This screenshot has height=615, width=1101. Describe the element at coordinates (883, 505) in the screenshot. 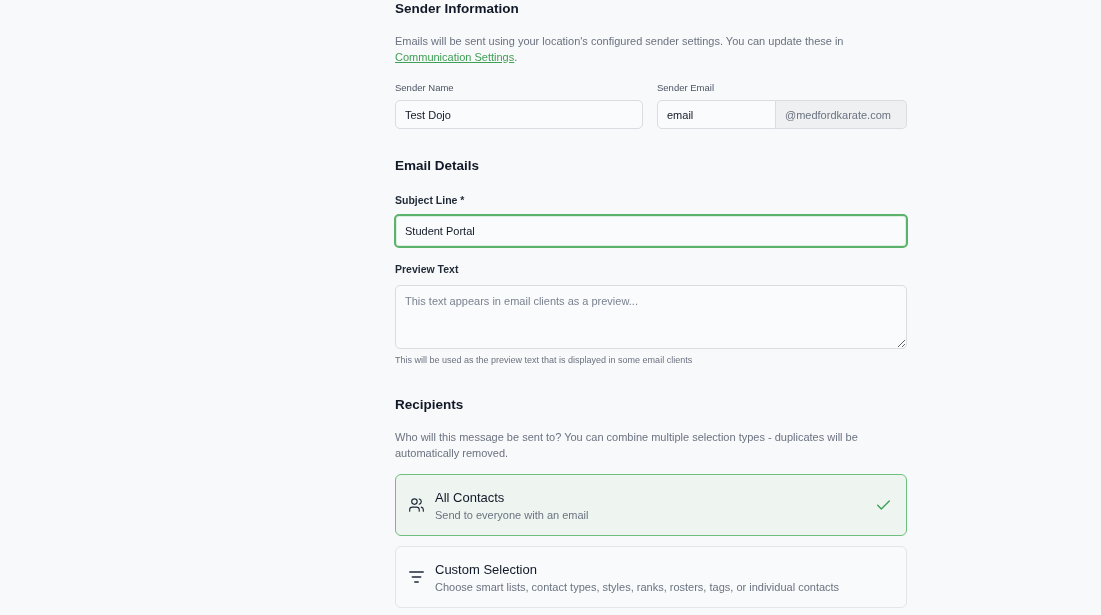

I see `checkmark-icon` at that location.